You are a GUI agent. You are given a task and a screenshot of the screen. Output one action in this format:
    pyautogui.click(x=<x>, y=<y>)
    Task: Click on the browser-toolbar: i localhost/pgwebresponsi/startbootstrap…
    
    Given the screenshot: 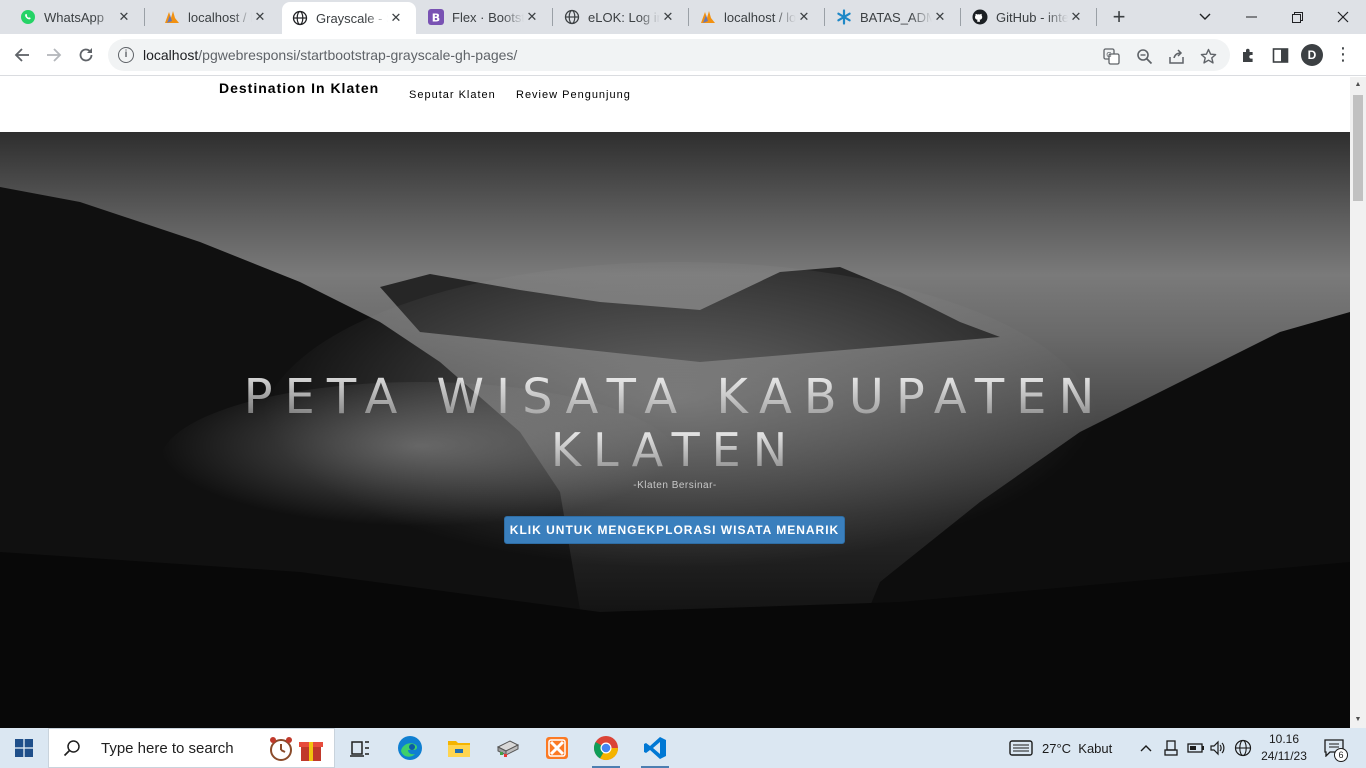 What is the action you would take?
    pyautogui.click(x=683, y=55)
    